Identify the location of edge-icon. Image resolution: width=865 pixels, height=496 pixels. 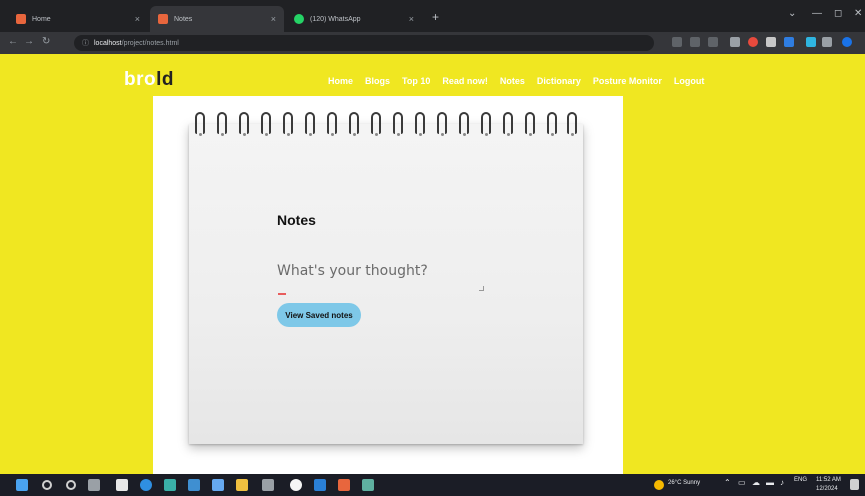
(146, 485).